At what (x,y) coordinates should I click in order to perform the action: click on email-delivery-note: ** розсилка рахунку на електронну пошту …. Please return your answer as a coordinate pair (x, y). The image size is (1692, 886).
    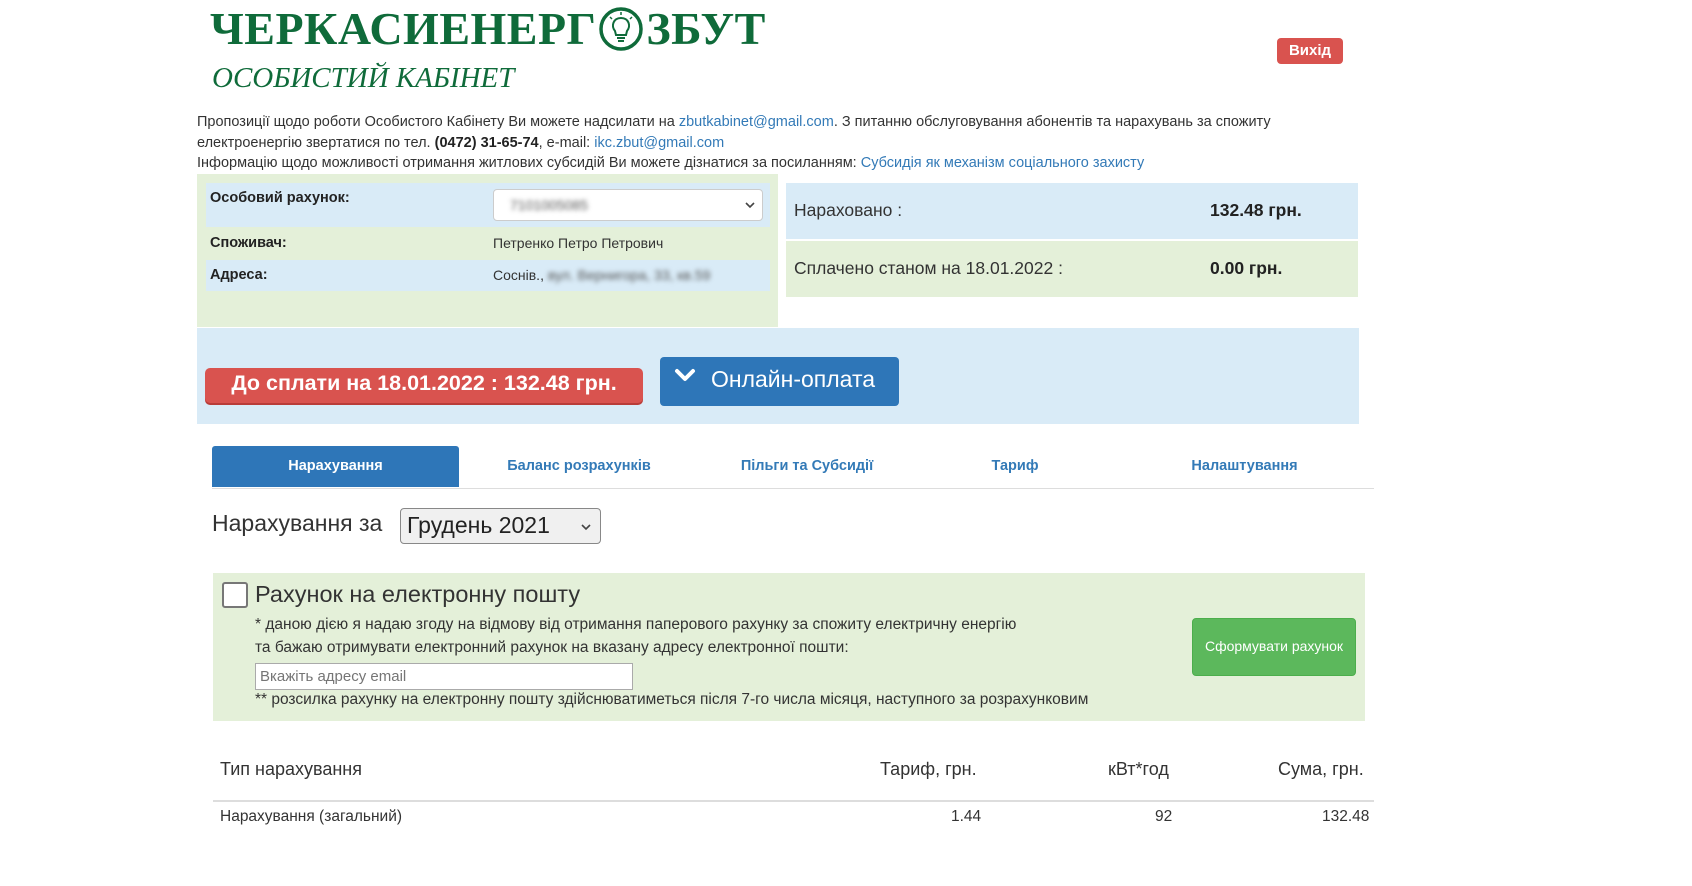
    Looking at the image, I should click on (672, 699).